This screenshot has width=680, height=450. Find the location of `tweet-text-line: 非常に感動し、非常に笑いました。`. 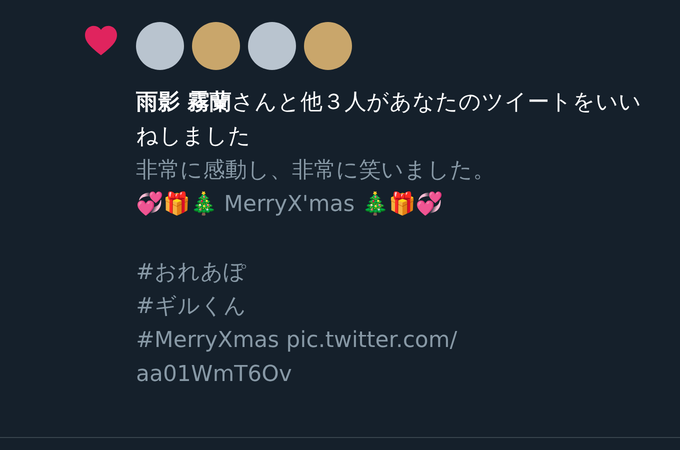

tweet-text-line: 非常に感動し、非常に笑いました。 is located at coordinates (315, 171).